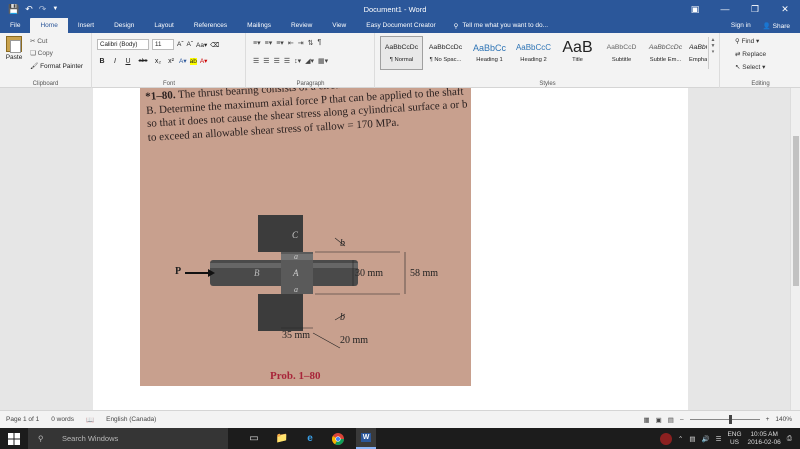 The image size is (800, 449). Describe the element at coordinates (719, 439) in the screenshot. I see `action-center-icon: ☰` at that location.